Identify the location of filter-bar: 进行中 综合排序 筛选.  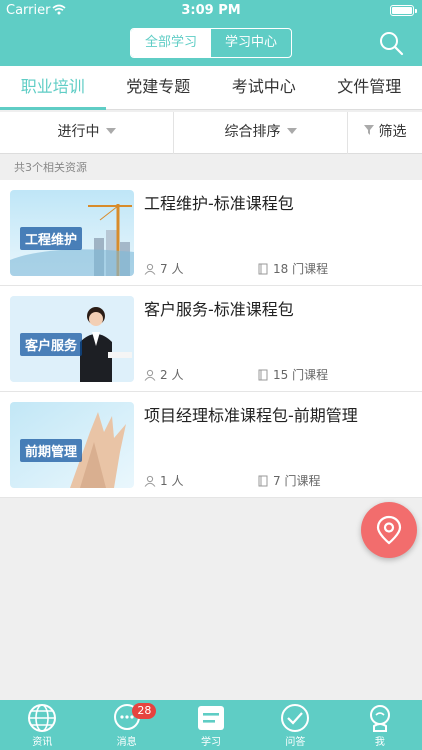
(211, 133).